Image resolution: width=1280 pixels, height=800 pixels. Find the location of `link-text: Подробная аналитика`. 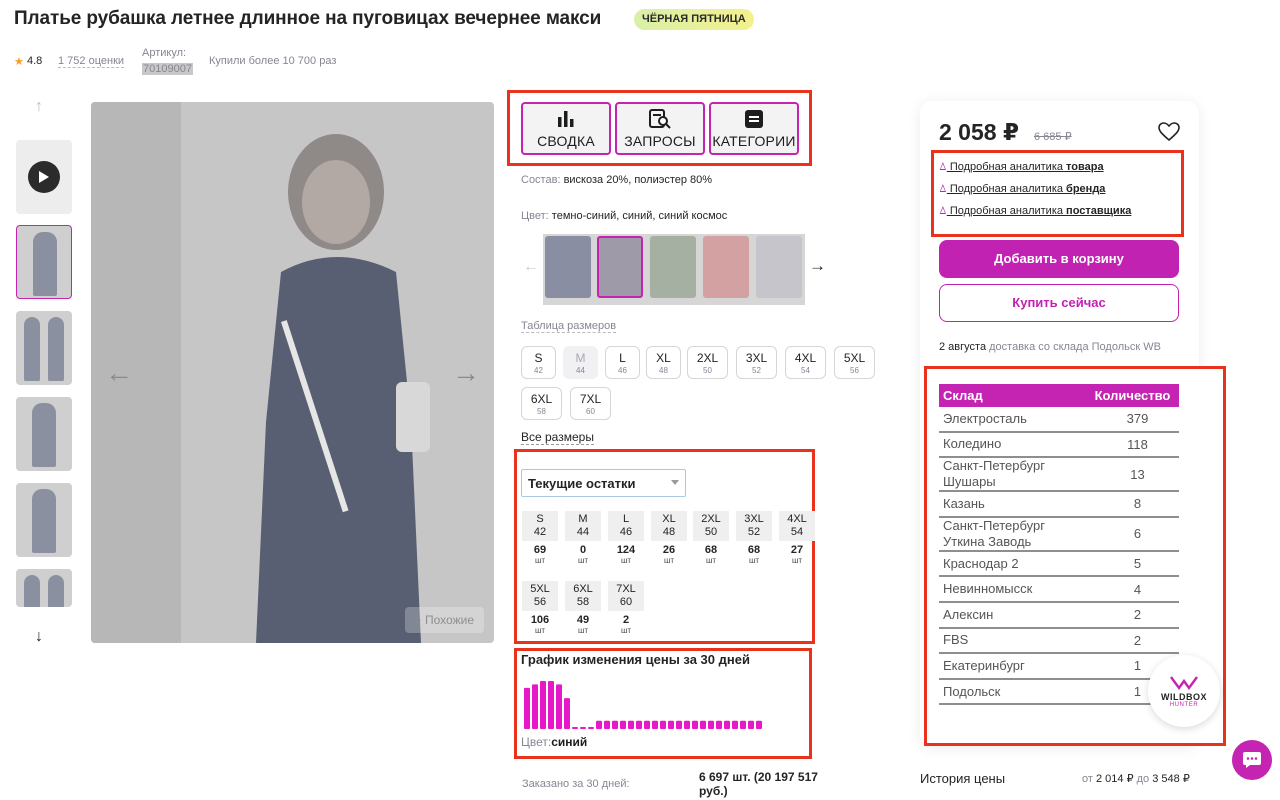

link-text: Подробная аналитика is located at coordinates (1006, 189).